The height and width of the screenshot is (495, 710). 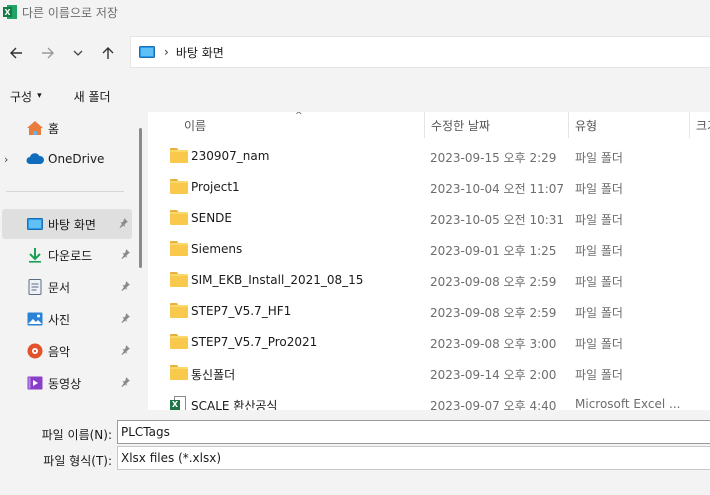 I want to click on sidebar-item-label: 음악, so click(x=59, y=351).